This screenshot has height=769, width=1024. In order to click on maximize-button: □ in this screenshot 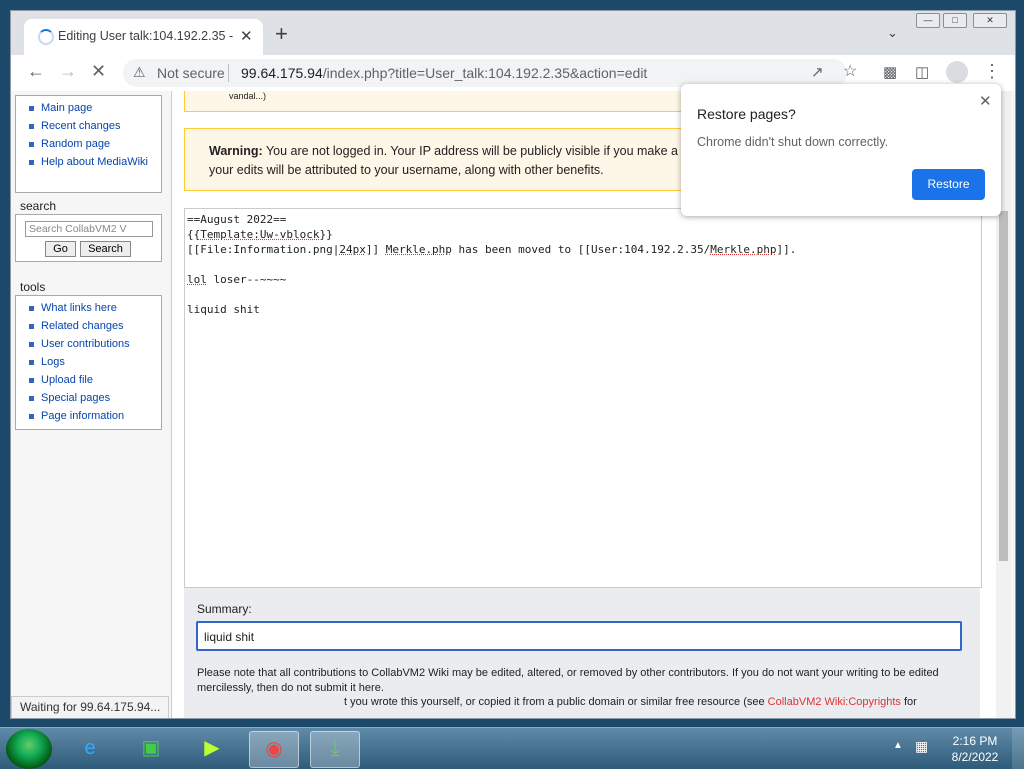, I will do `click(955, 20)`.